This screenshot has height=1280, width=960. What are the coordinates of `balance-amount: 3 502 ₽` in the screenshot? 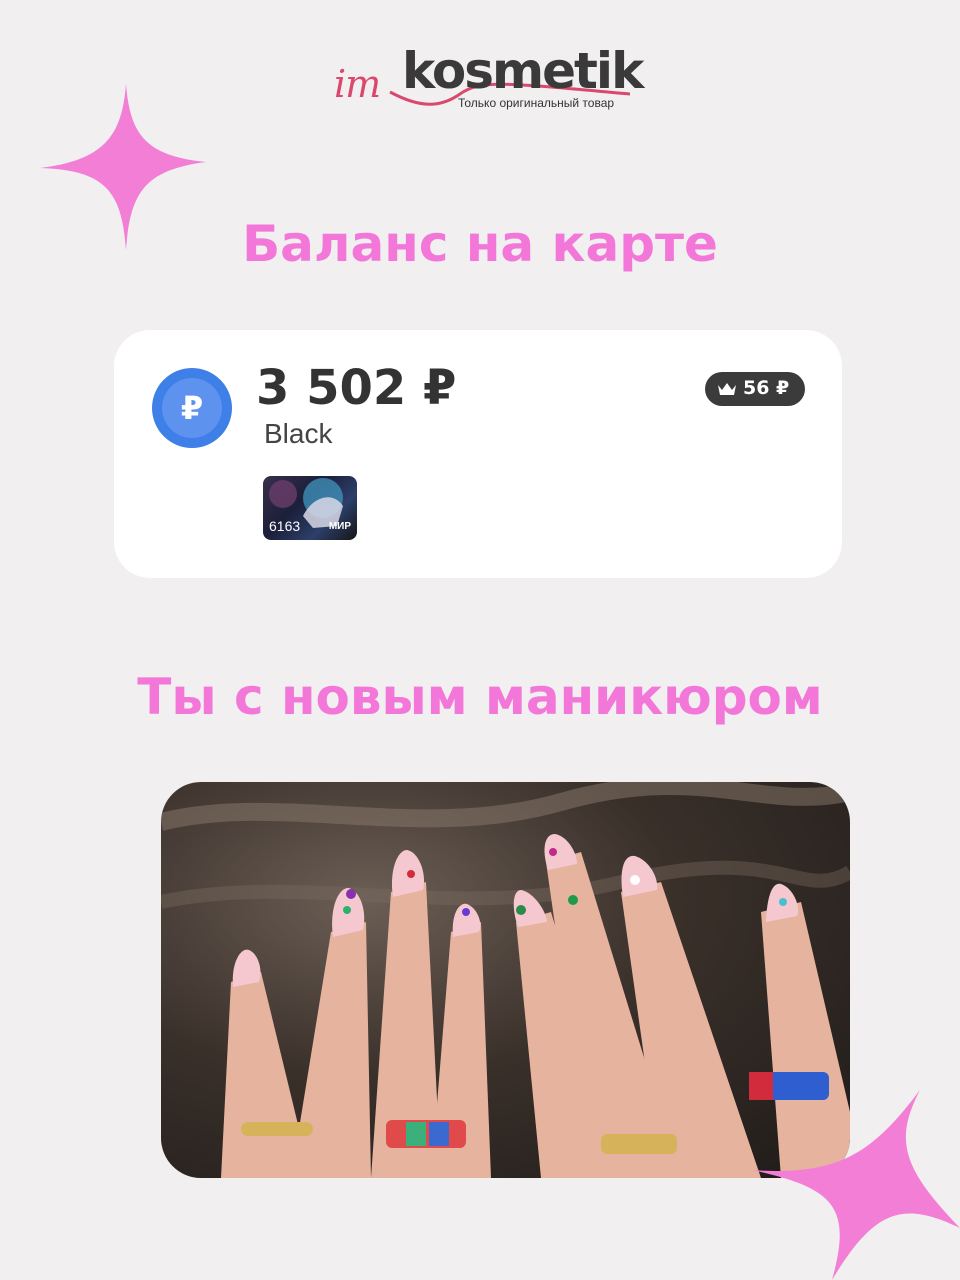 It's located at (356, 388).